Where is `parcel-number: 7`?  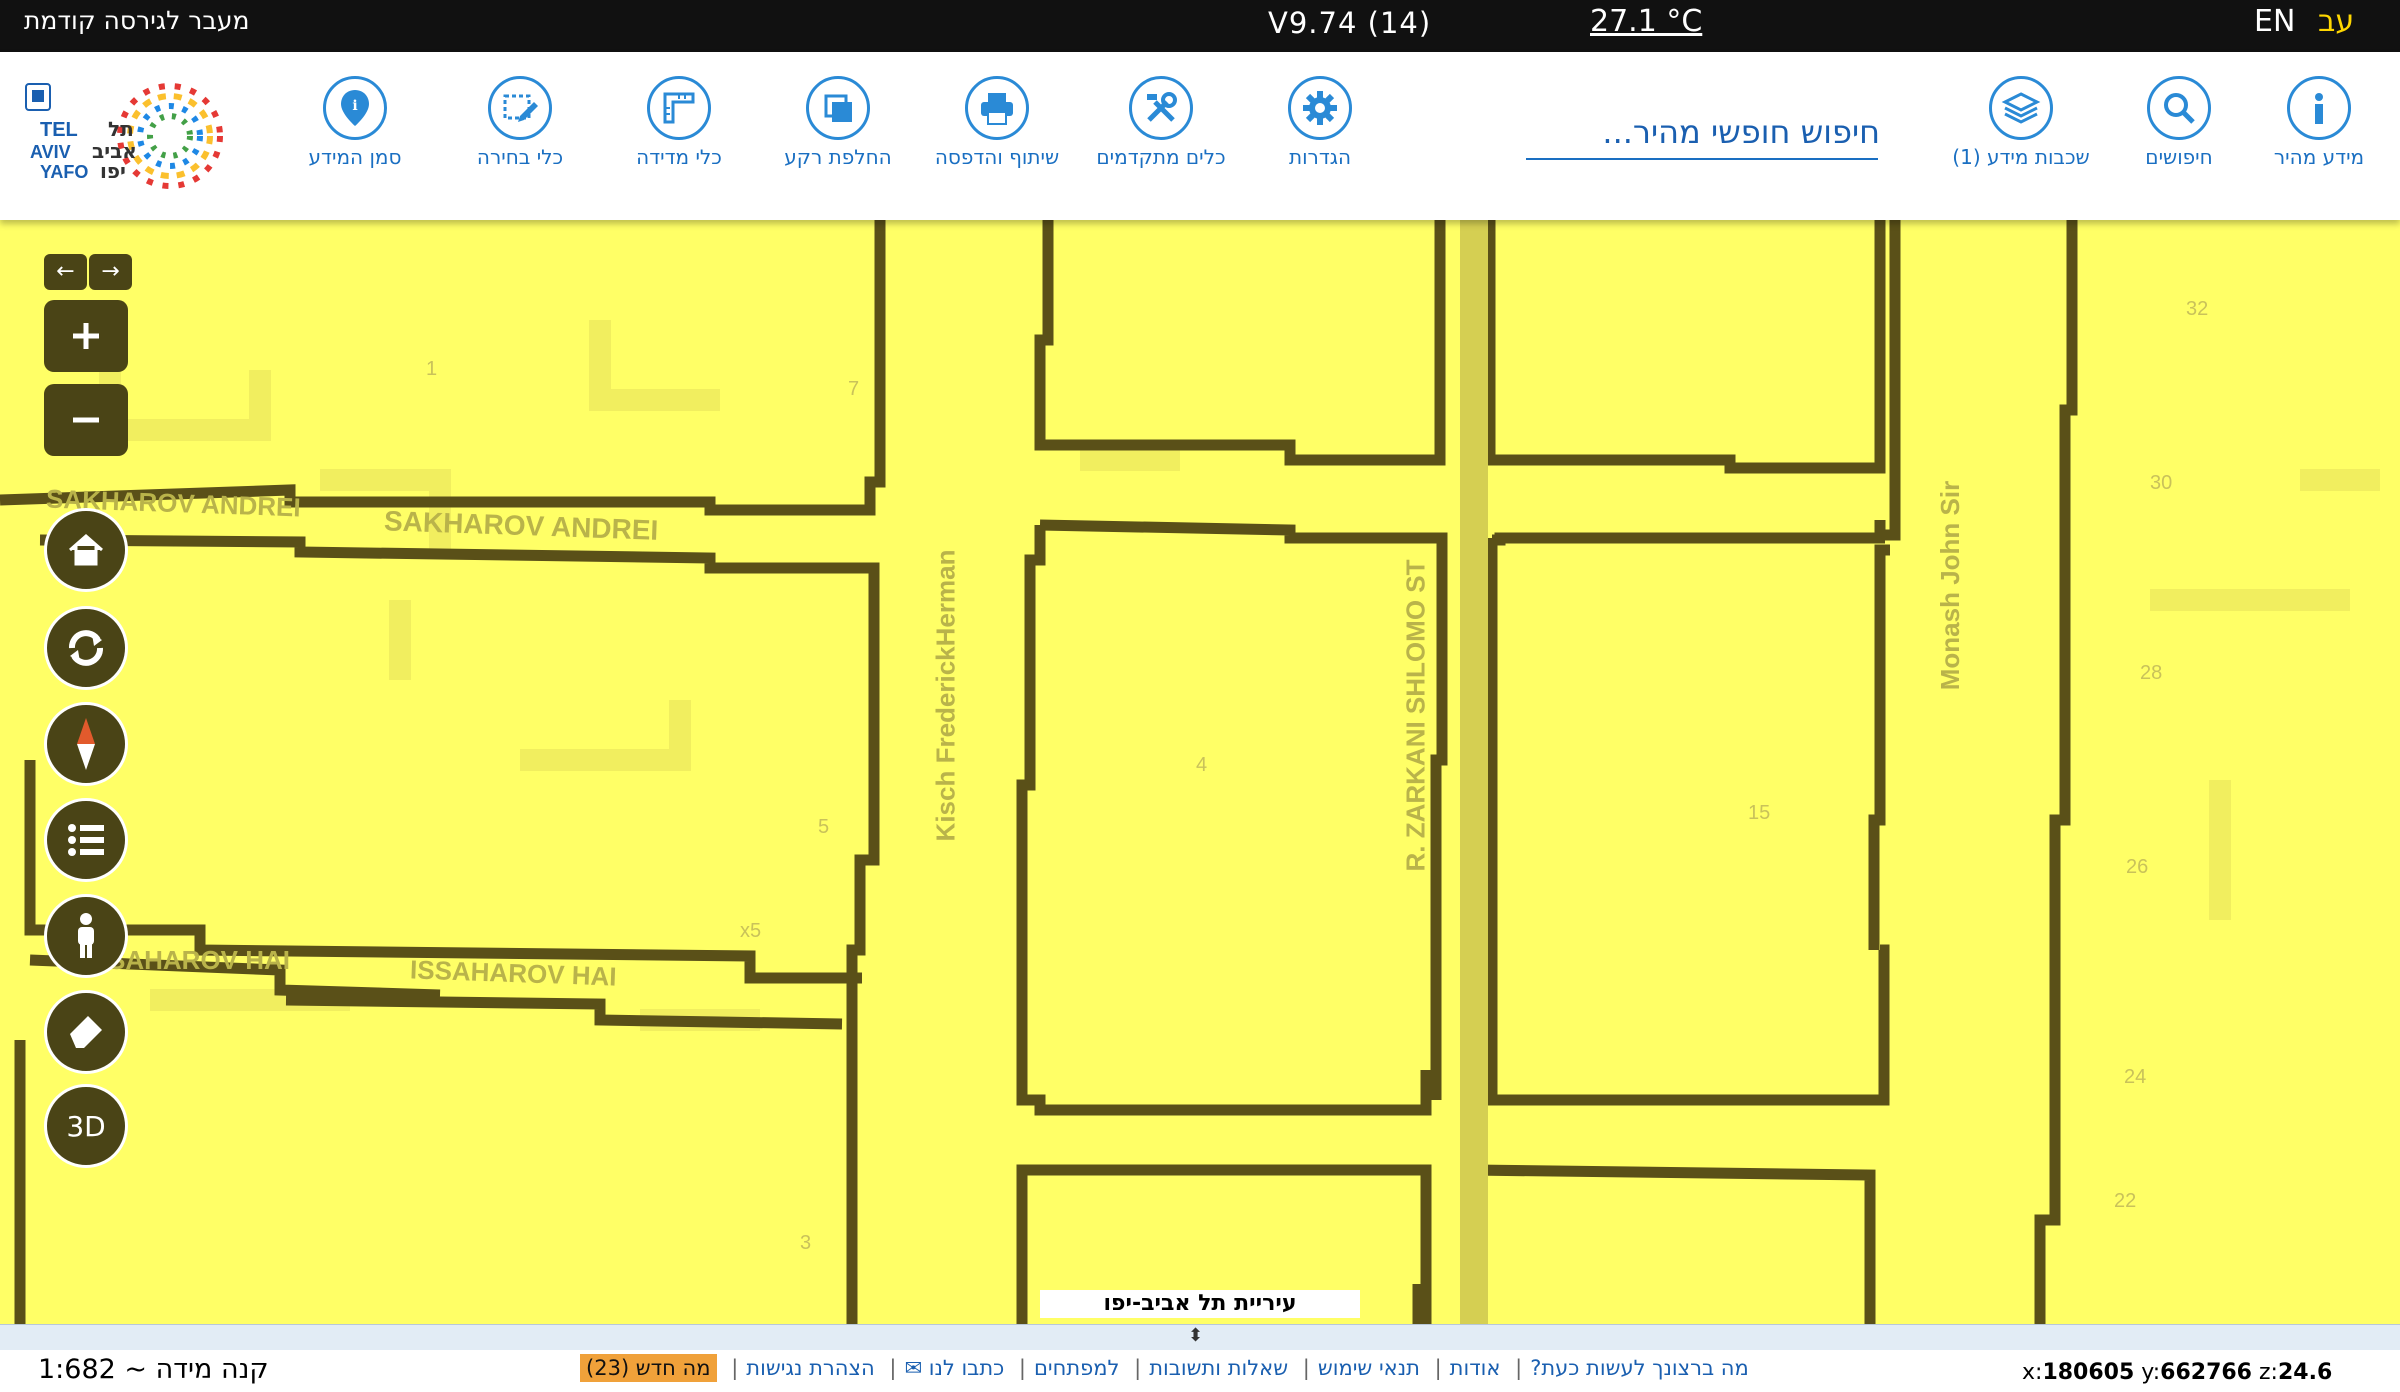
parcel-number: 7 is located at coordinates (854, 389).